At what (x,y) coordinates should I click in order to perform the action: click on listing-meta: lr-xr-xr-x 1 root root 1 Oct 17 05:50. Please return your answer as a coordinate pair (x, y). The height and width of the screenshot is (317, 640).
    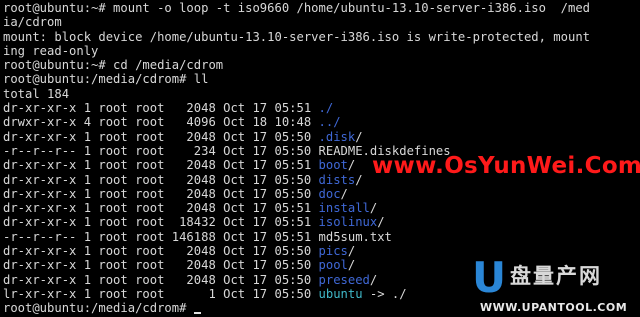
    Looking at the image, I should click on (161, 293).